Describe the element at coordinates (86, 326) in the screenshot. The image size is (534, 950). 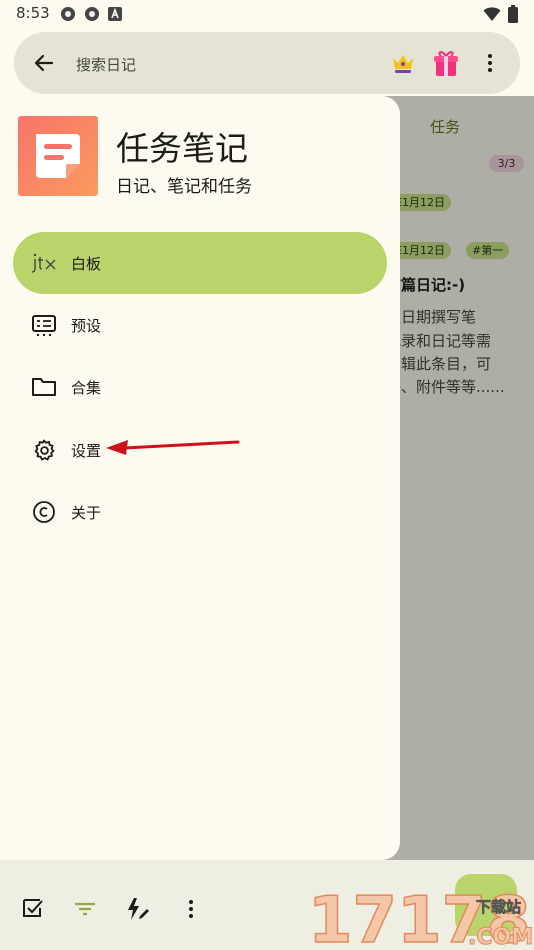
I see `drawer-item-label: 预设` at that location.